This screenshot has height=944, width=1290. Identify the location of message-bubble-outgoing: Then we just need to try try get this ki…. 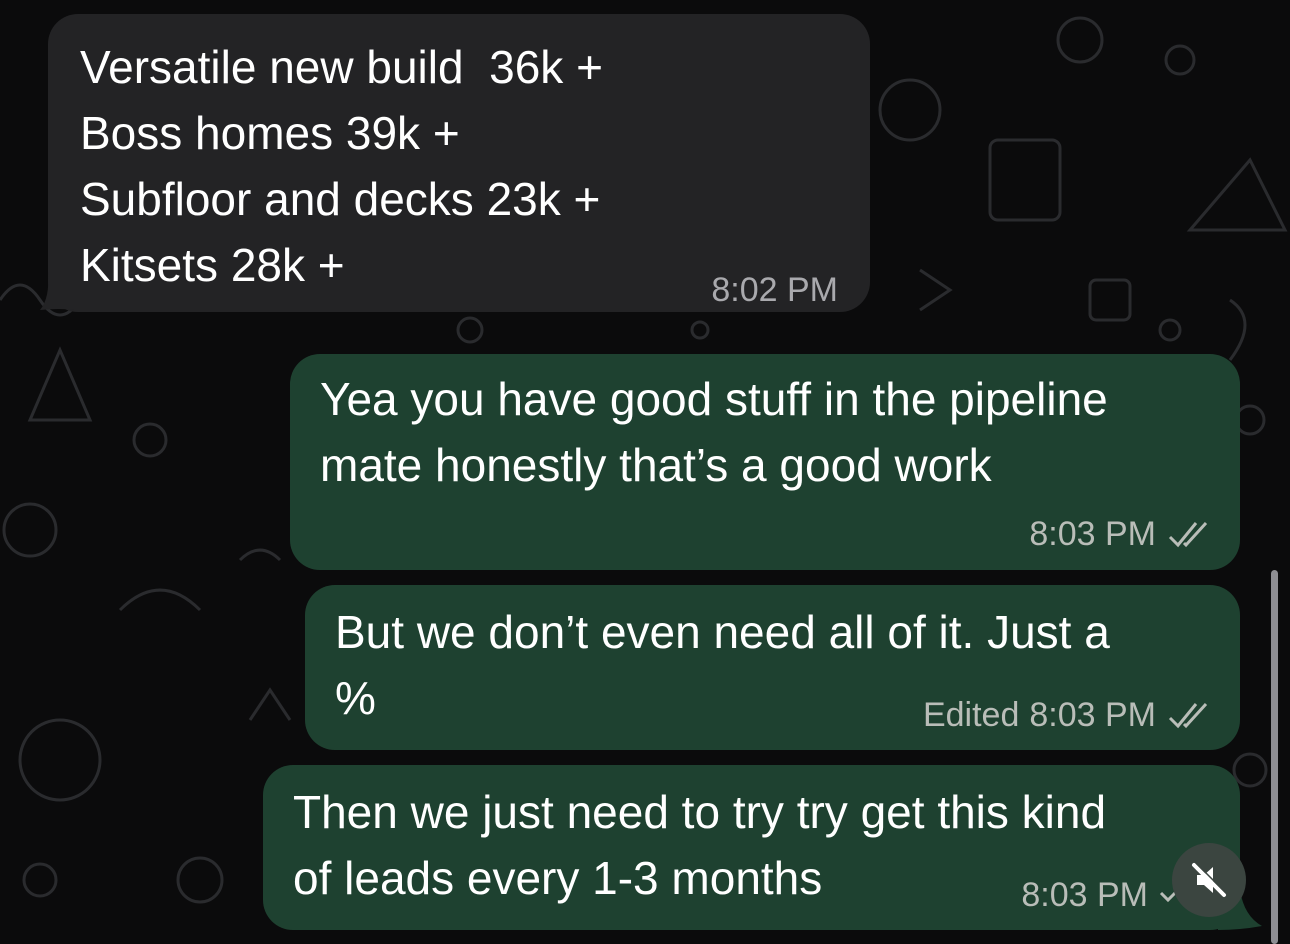
(751, 847).